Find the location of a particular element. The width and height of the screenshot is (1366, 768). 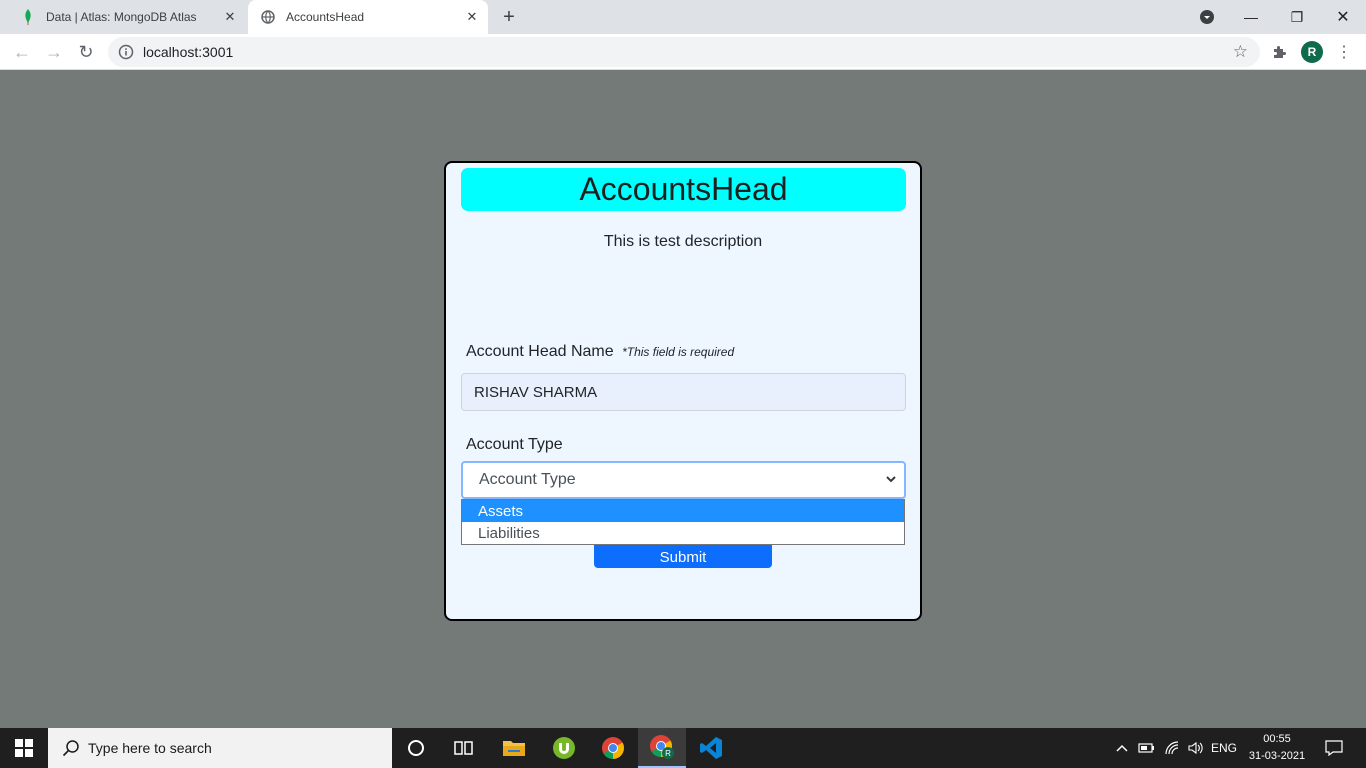

restore-button: ❐ is located at coordinates (1297, 17).